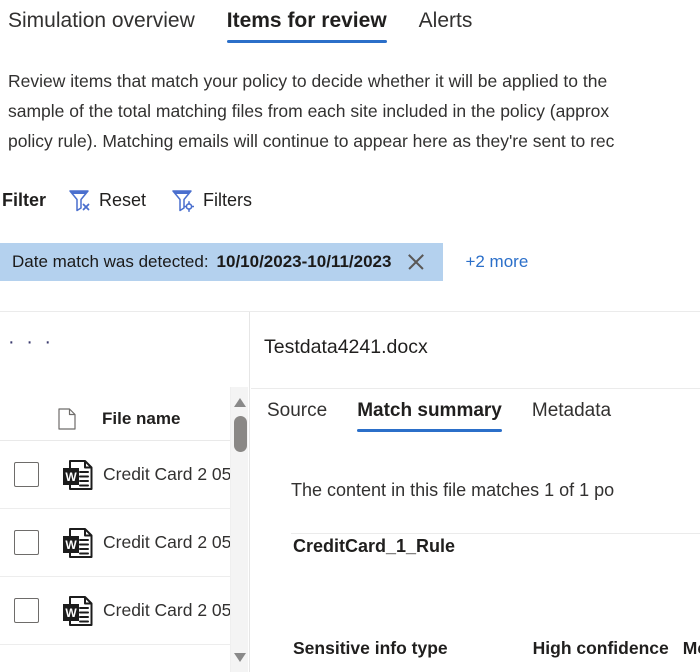 The width and height of the screenshot is (700, 672). What do you see at coordinates (429, 410) in the screenshot?
I see `tab-label: Match summary` at bounding box center [429, 410].